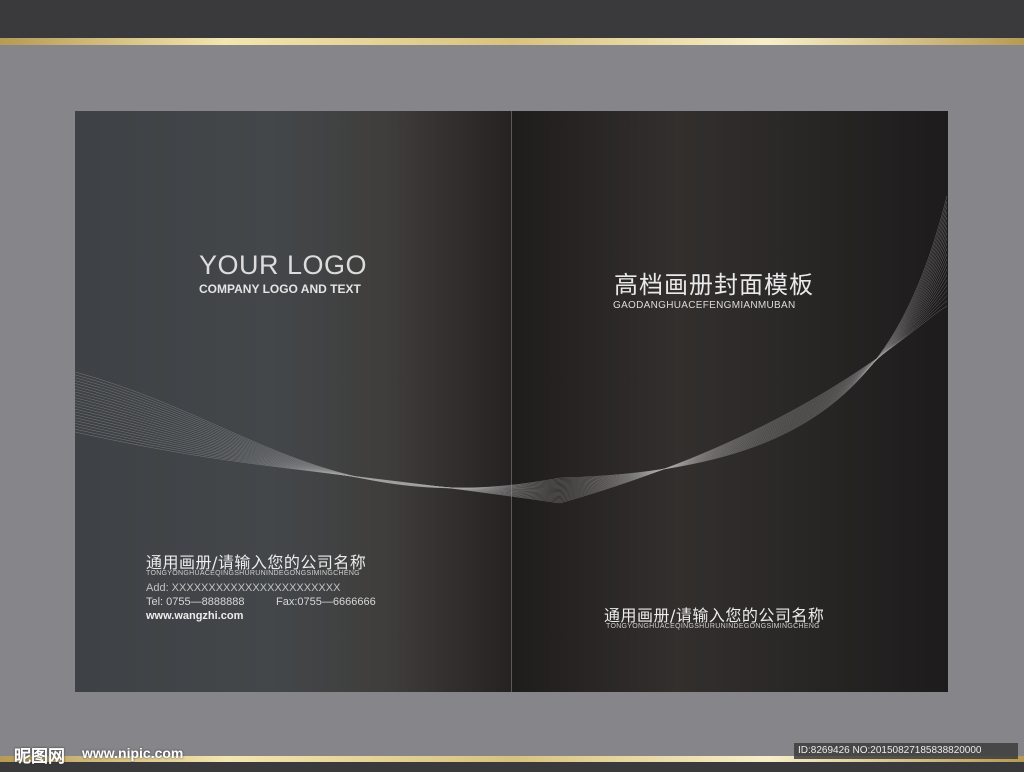  What do you see at coordinates (906, 751) in the screenshot?
I see `watermark-id: ID:8269426 NO:20150827185838820000` at bounding box center [906, 751].